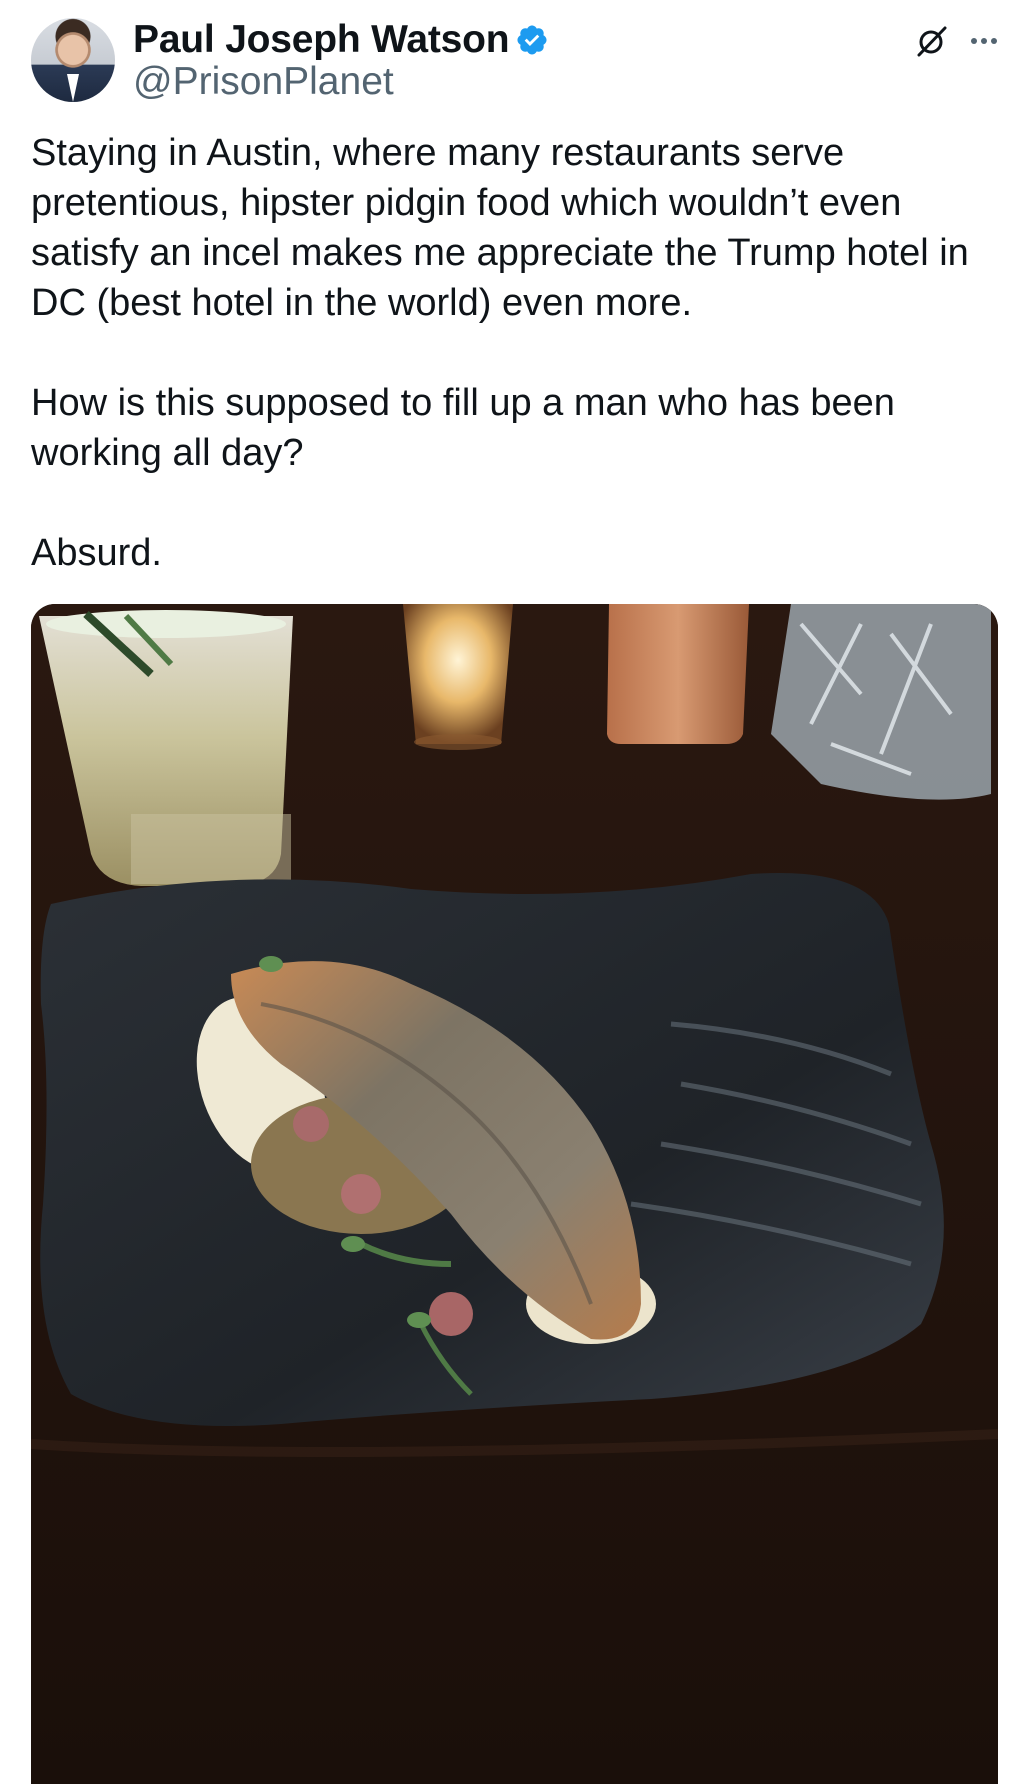 The height and width of the screenshot is (1784, 1023). What do you see at coordinates (263, 82) in the screenshot?
I see `author-handle: @PrisonPlanet` at bounding box center [263, 82].